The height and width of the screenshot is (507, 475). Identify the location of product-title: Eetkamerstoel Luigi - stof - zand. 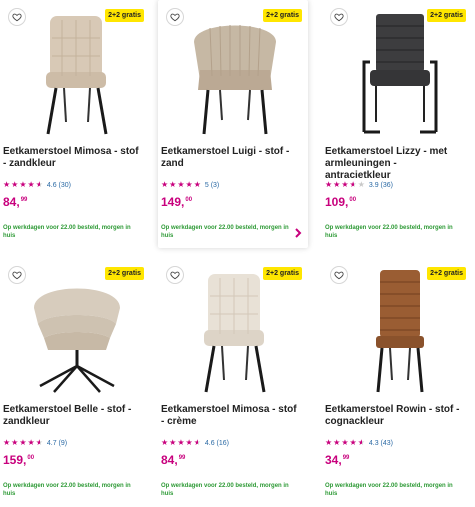
(231, 158).